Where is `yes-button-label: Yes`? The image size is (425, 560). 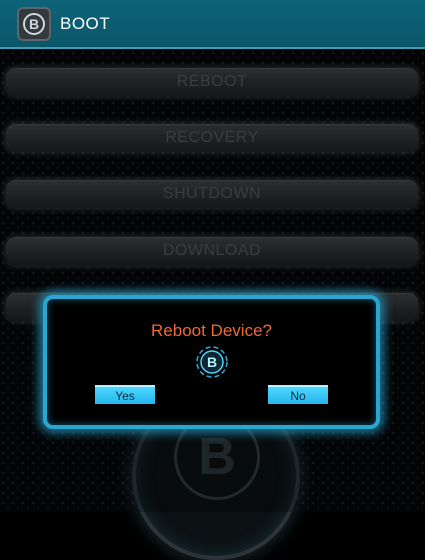 yes-button-label: Yes is located at coordinates (125, 395).